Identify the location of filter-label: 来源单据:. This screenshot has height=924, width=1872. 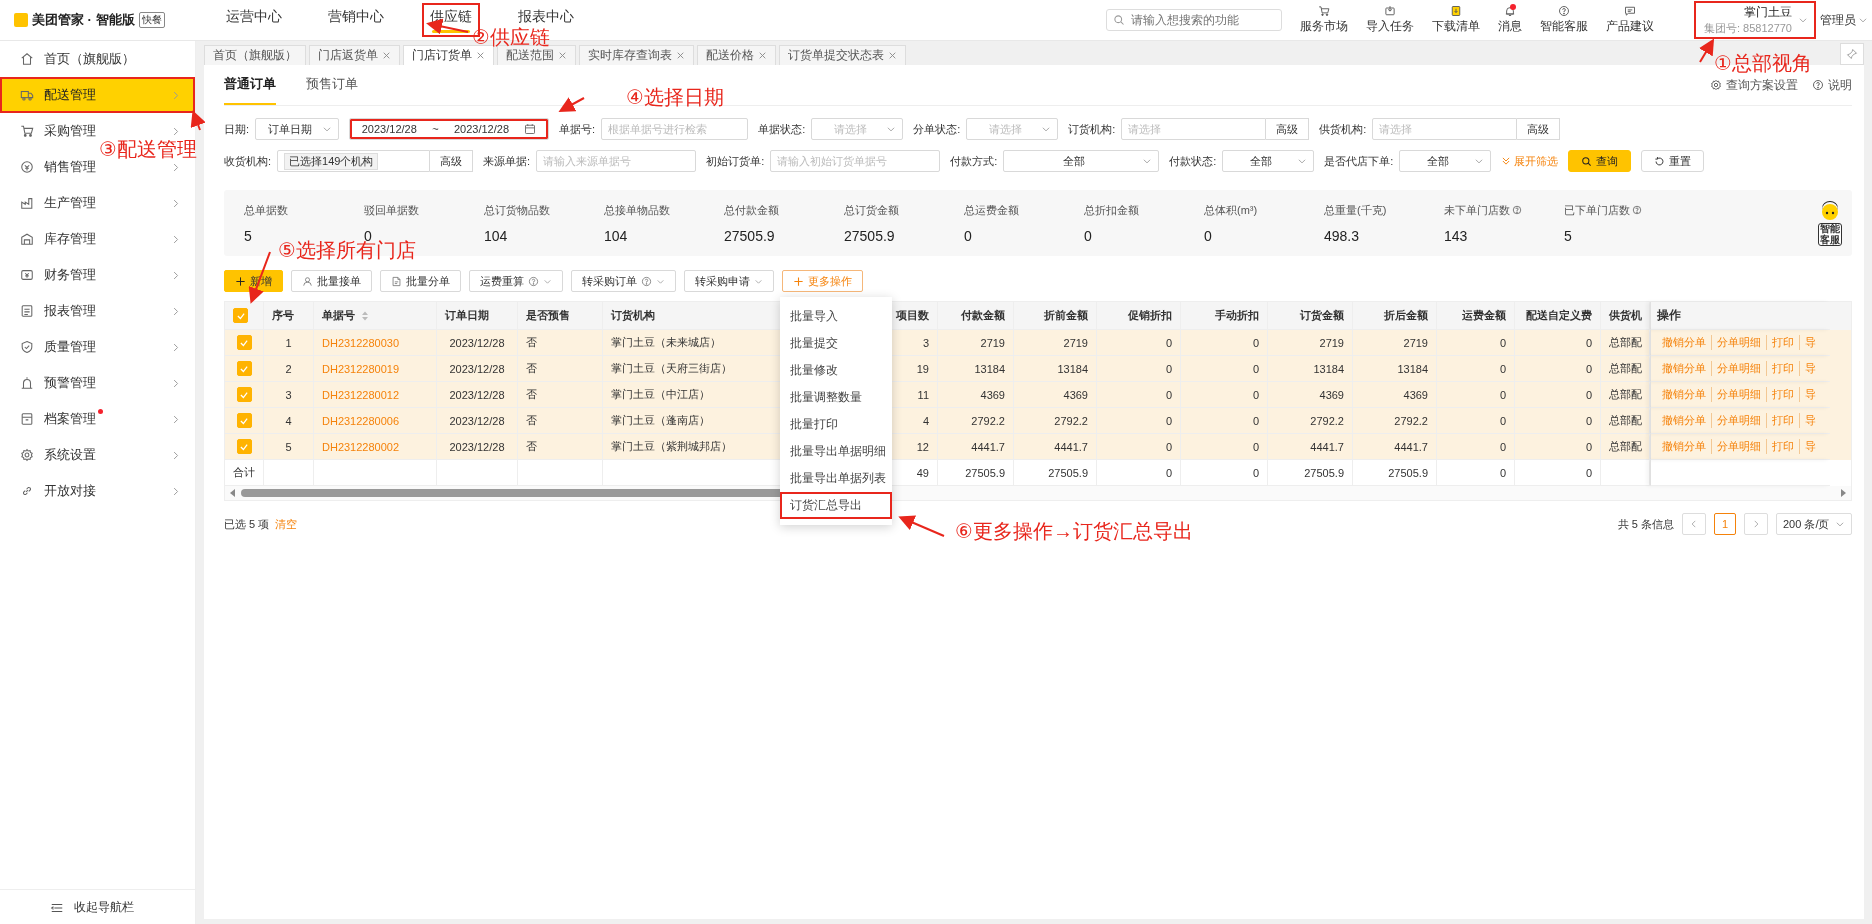
(507, 161).